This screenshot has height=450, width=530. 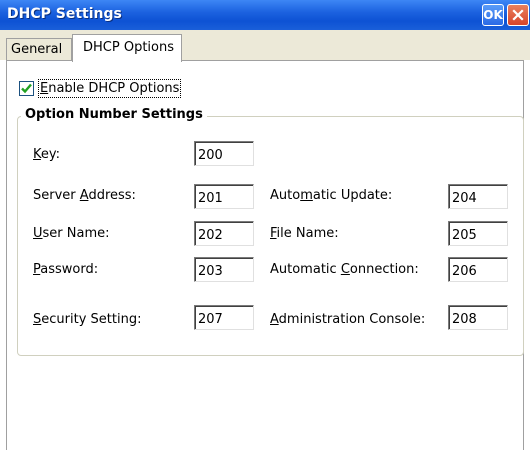 I want to click on user-name-input, so click(x=224, y=233).